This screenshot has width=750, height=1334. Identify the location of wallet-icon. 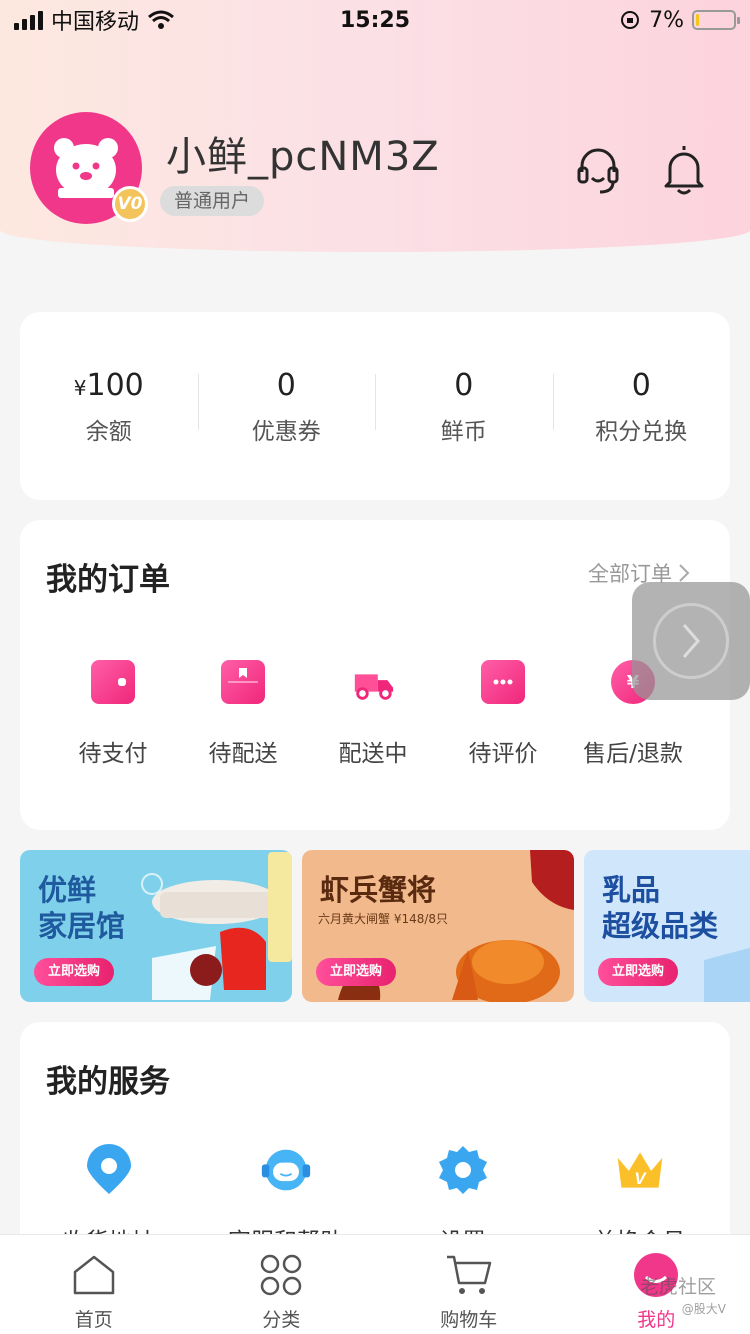
(113, 682).